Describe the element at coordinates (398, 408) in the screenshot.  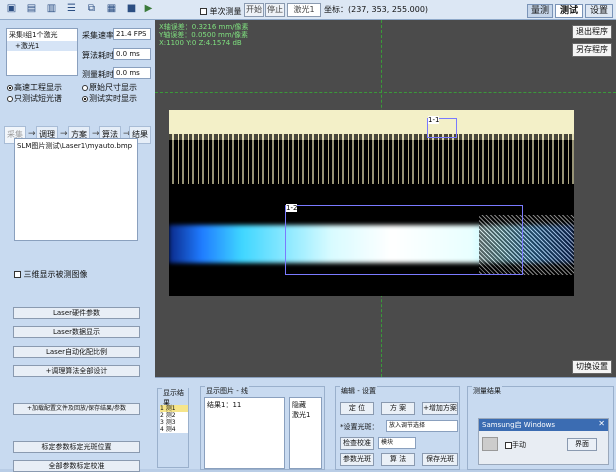
I see `plan-button: 方 案` at that location.